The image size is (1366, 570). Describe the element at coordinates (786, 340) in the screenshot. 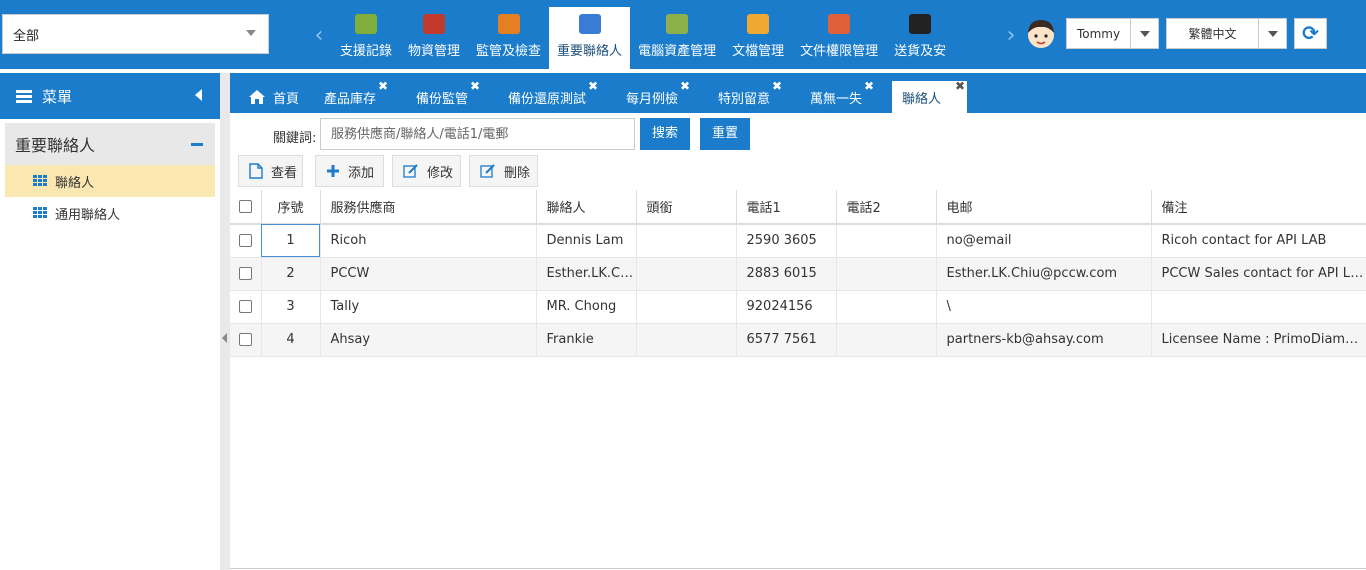

I see `table-cell: 6577 7561` at that location.